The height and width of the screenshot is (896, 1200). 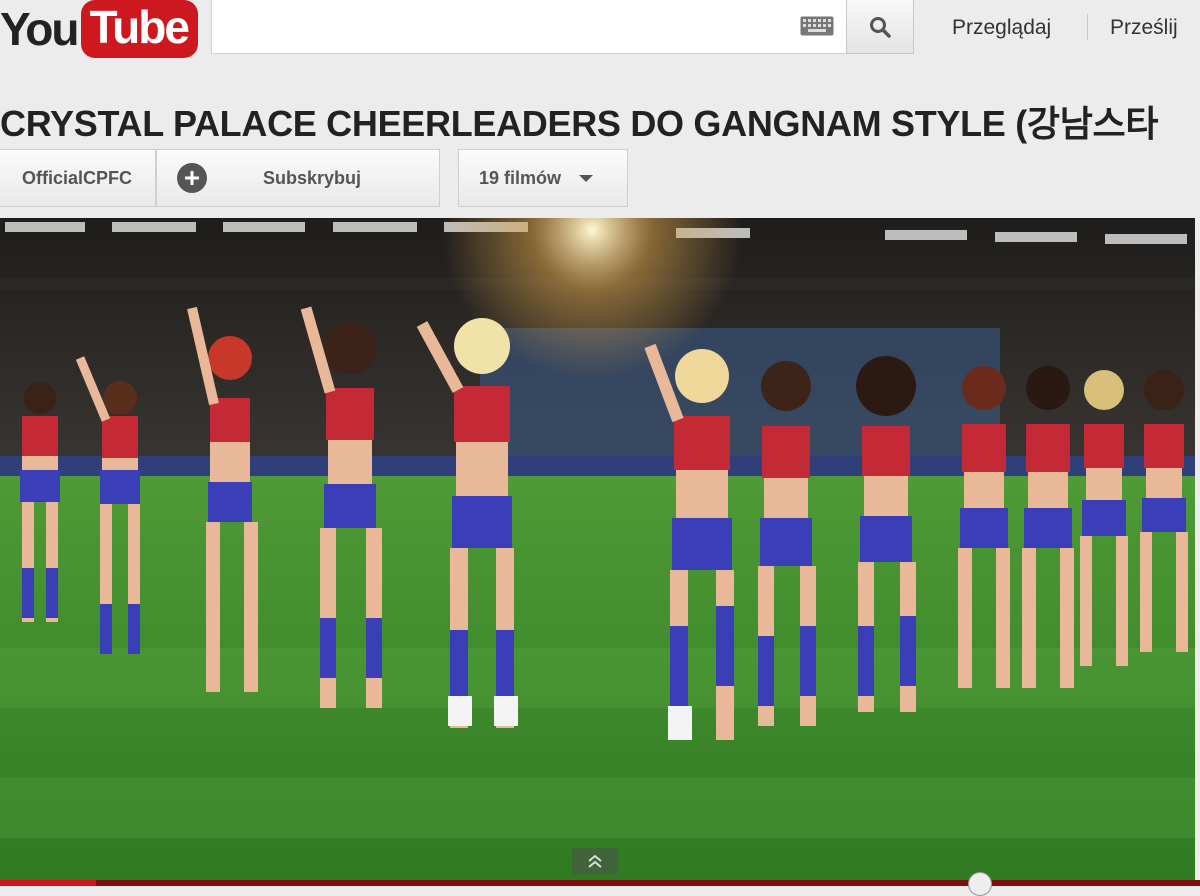 I want to click on channel-videos-dropdown: 19 filmów, so click(x=543, y=178).